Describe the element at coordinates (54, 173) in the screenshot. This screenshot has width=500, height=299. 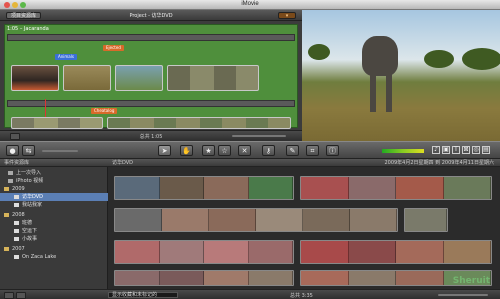
I see `sidebar-item-last-import: 上一次导入` at that location.